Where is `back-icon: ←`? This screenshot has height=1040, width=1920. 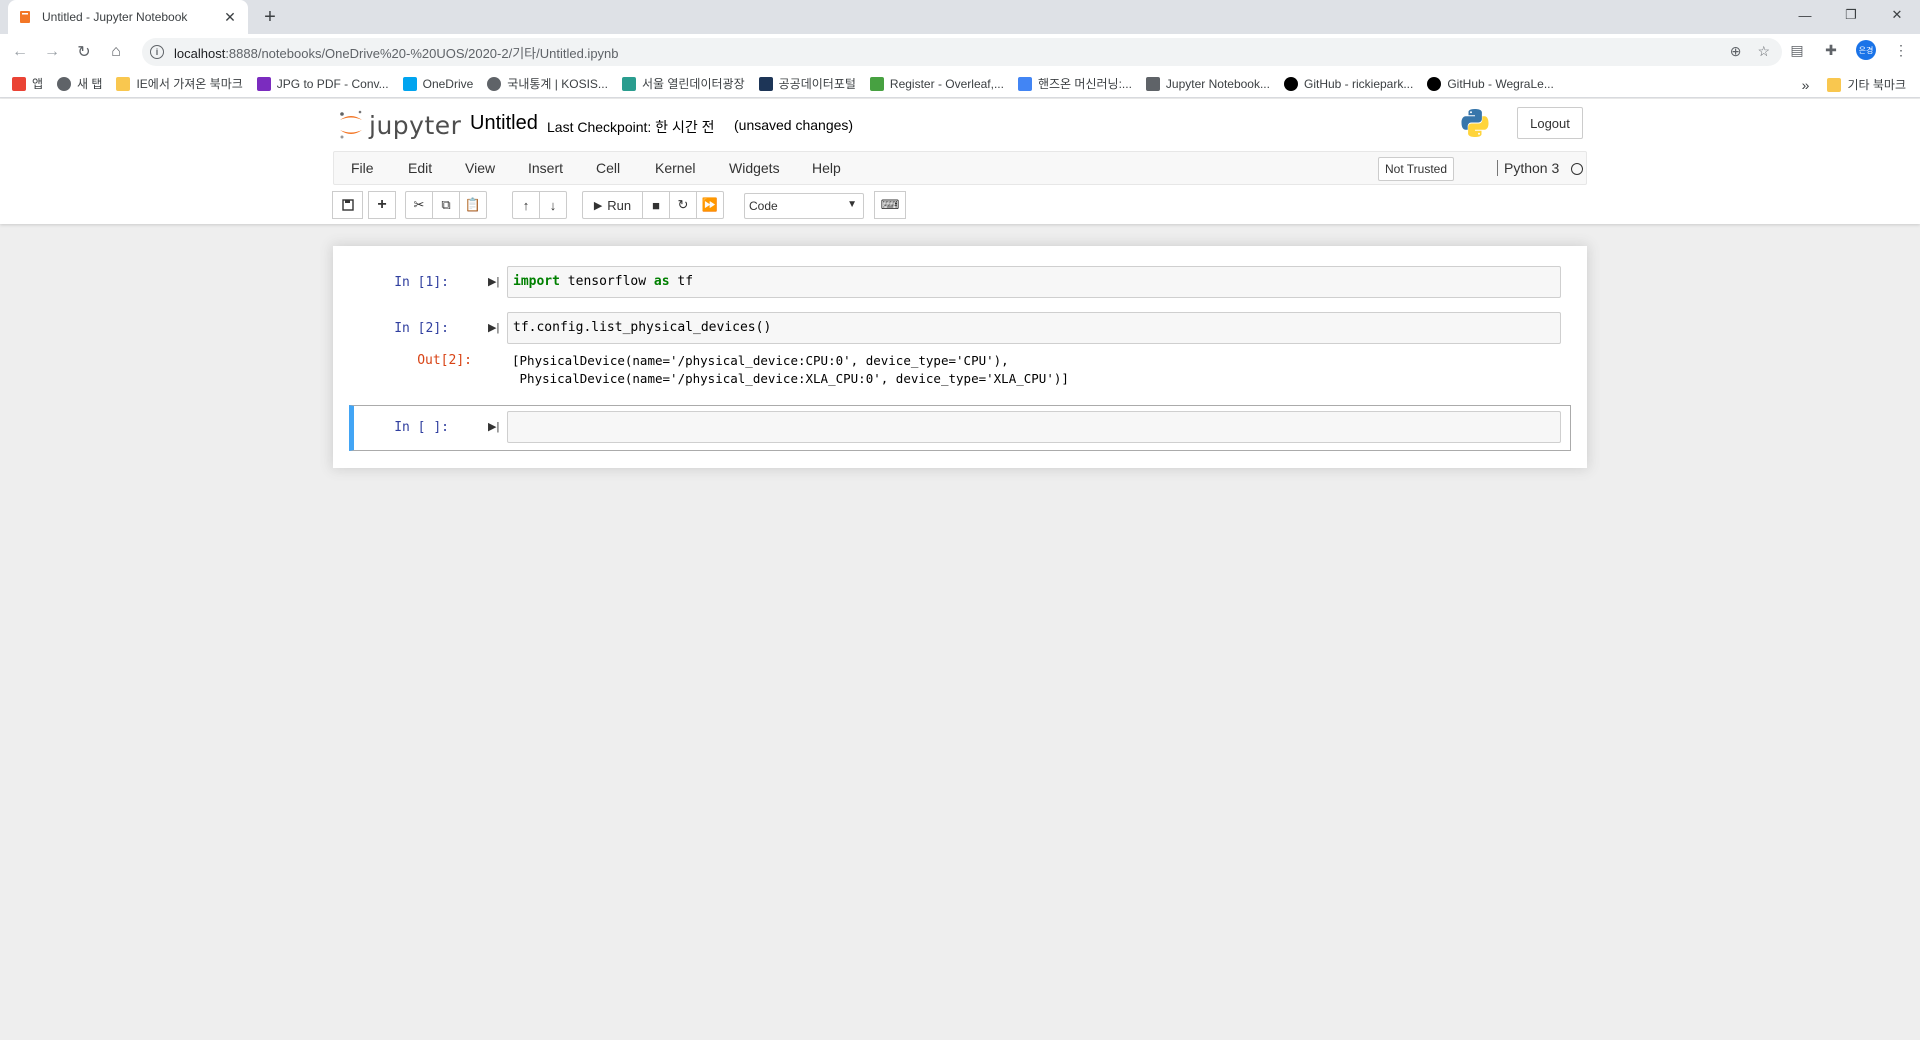
back-icon: ← is located at coordinates (20, 52).